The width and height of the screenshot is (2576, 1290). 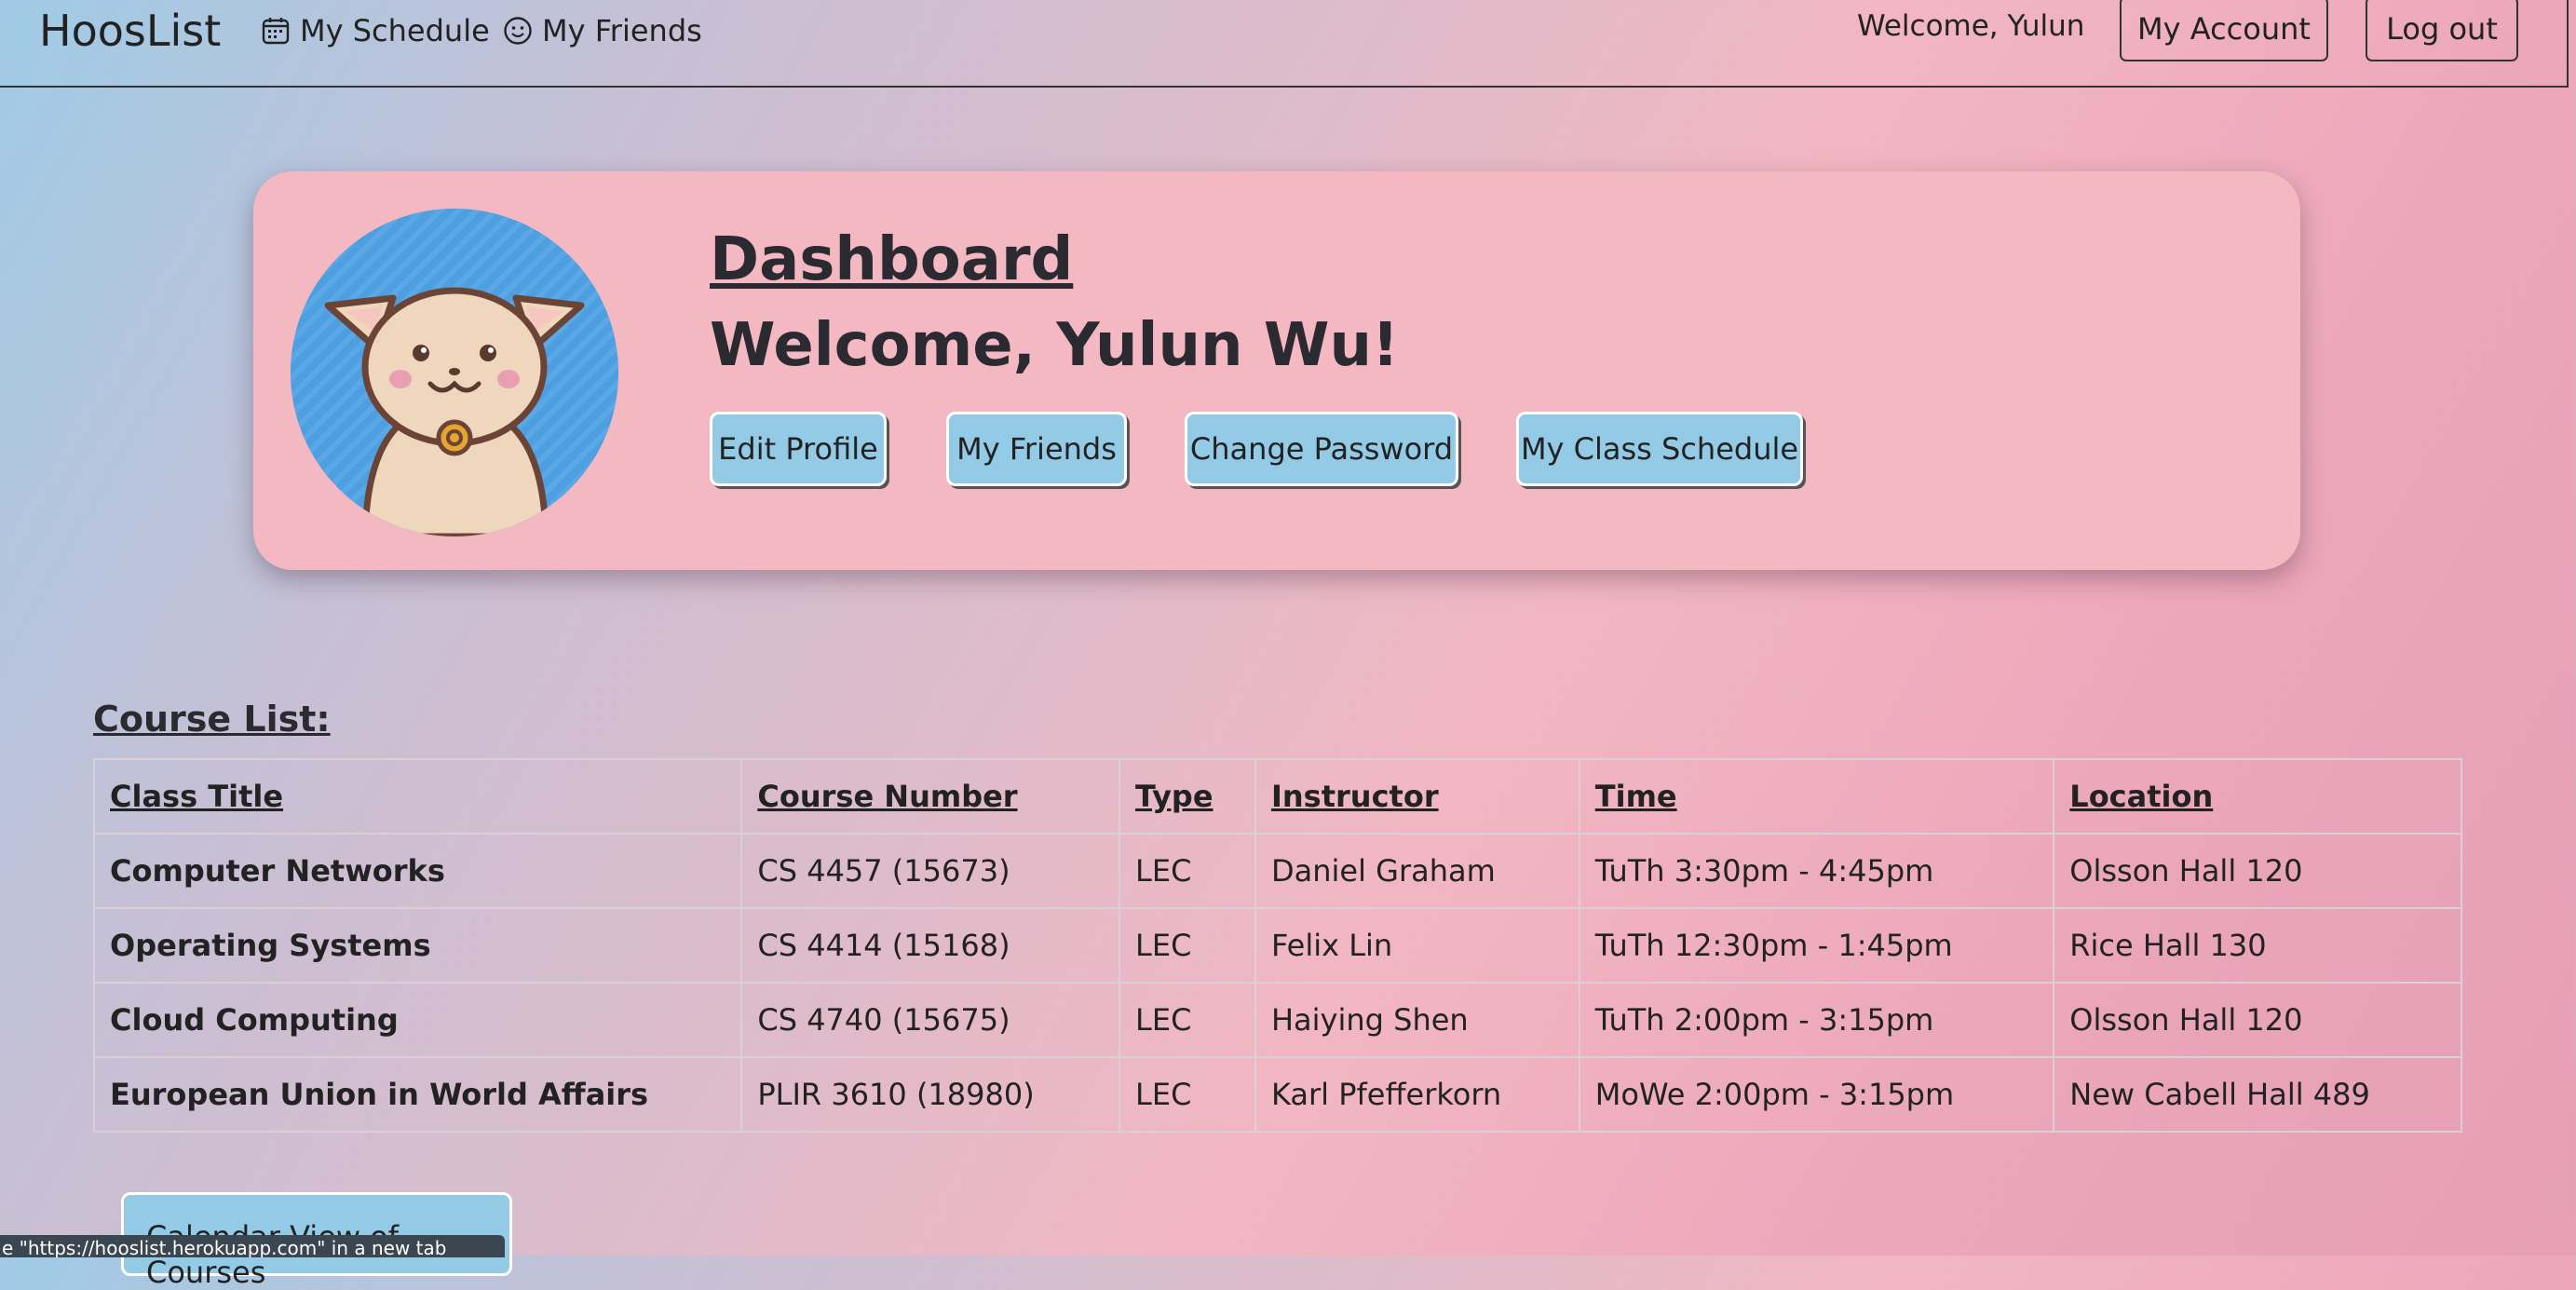 I want to click on cat-avatar-icon, so click(x=454, y=372).